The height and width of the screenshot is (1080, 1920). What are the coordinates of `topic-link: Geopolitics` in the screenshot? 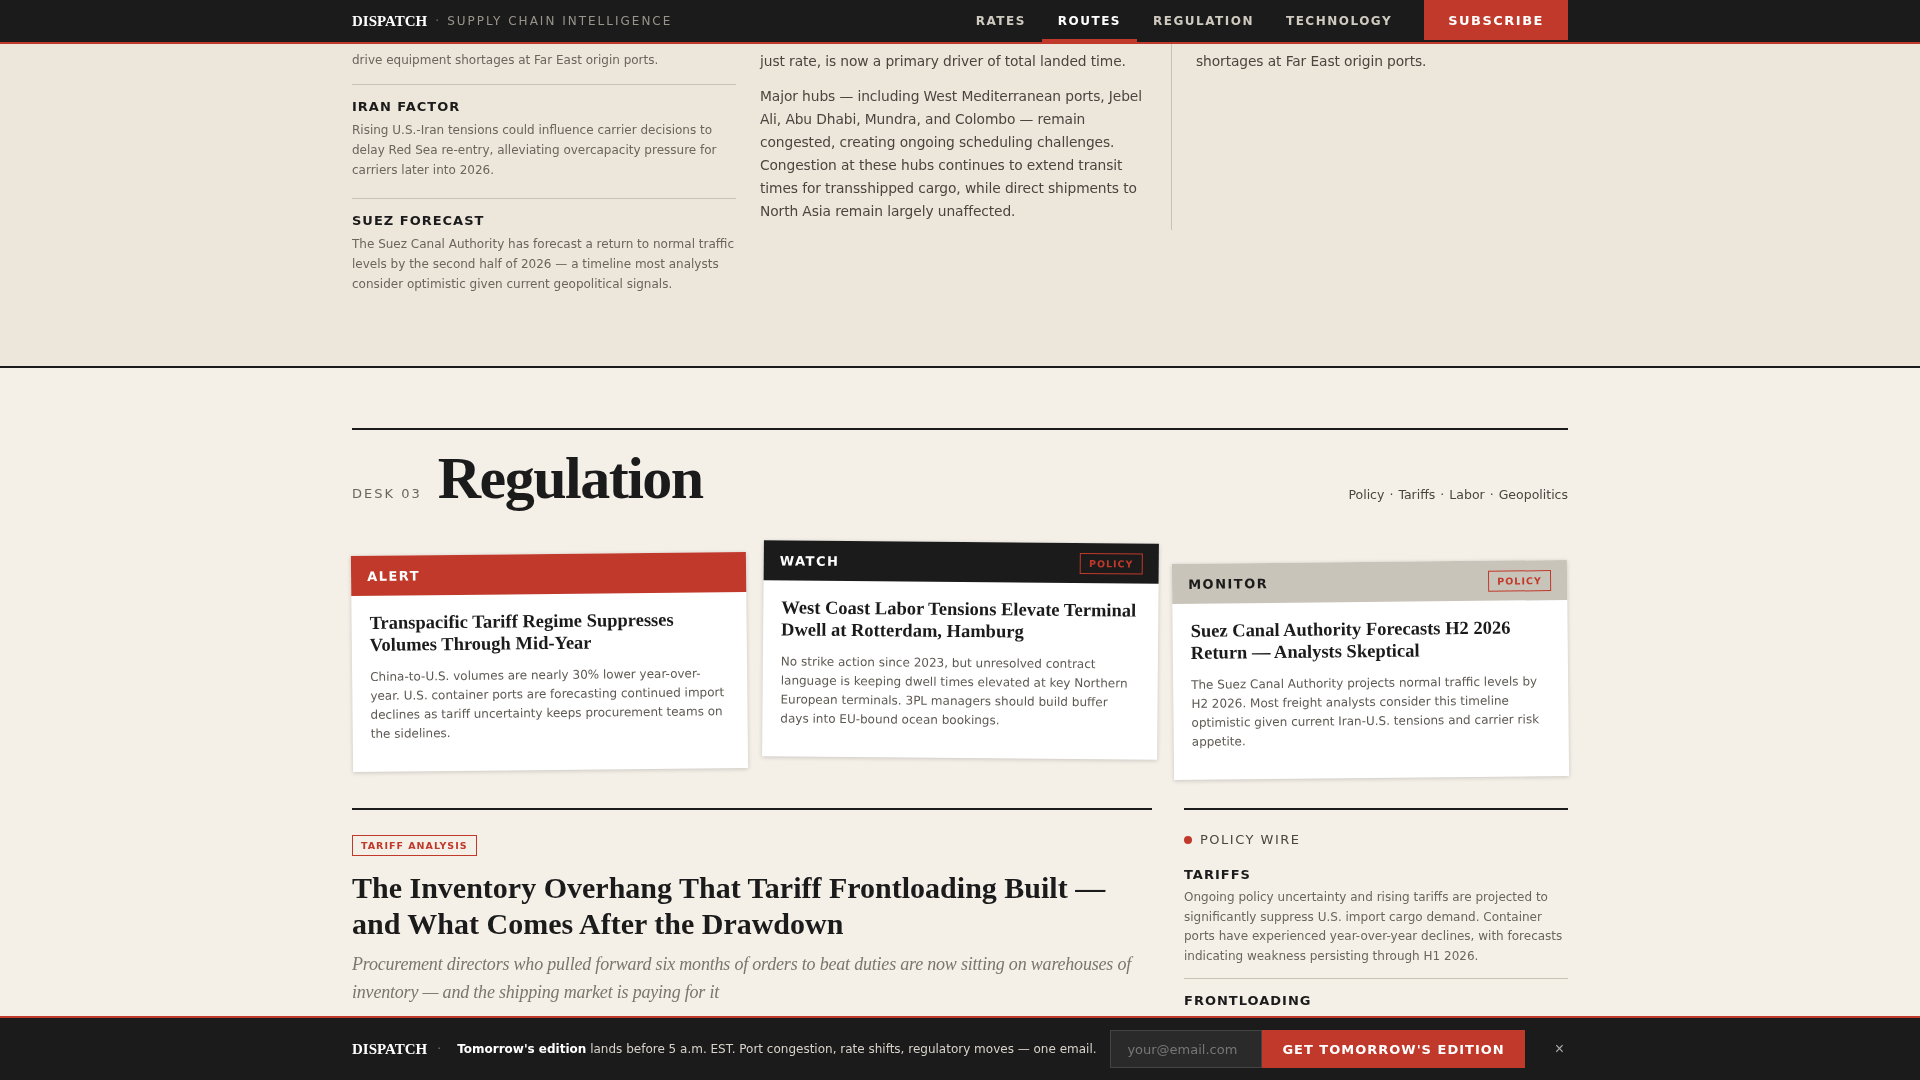 It's located at (1533, 494).